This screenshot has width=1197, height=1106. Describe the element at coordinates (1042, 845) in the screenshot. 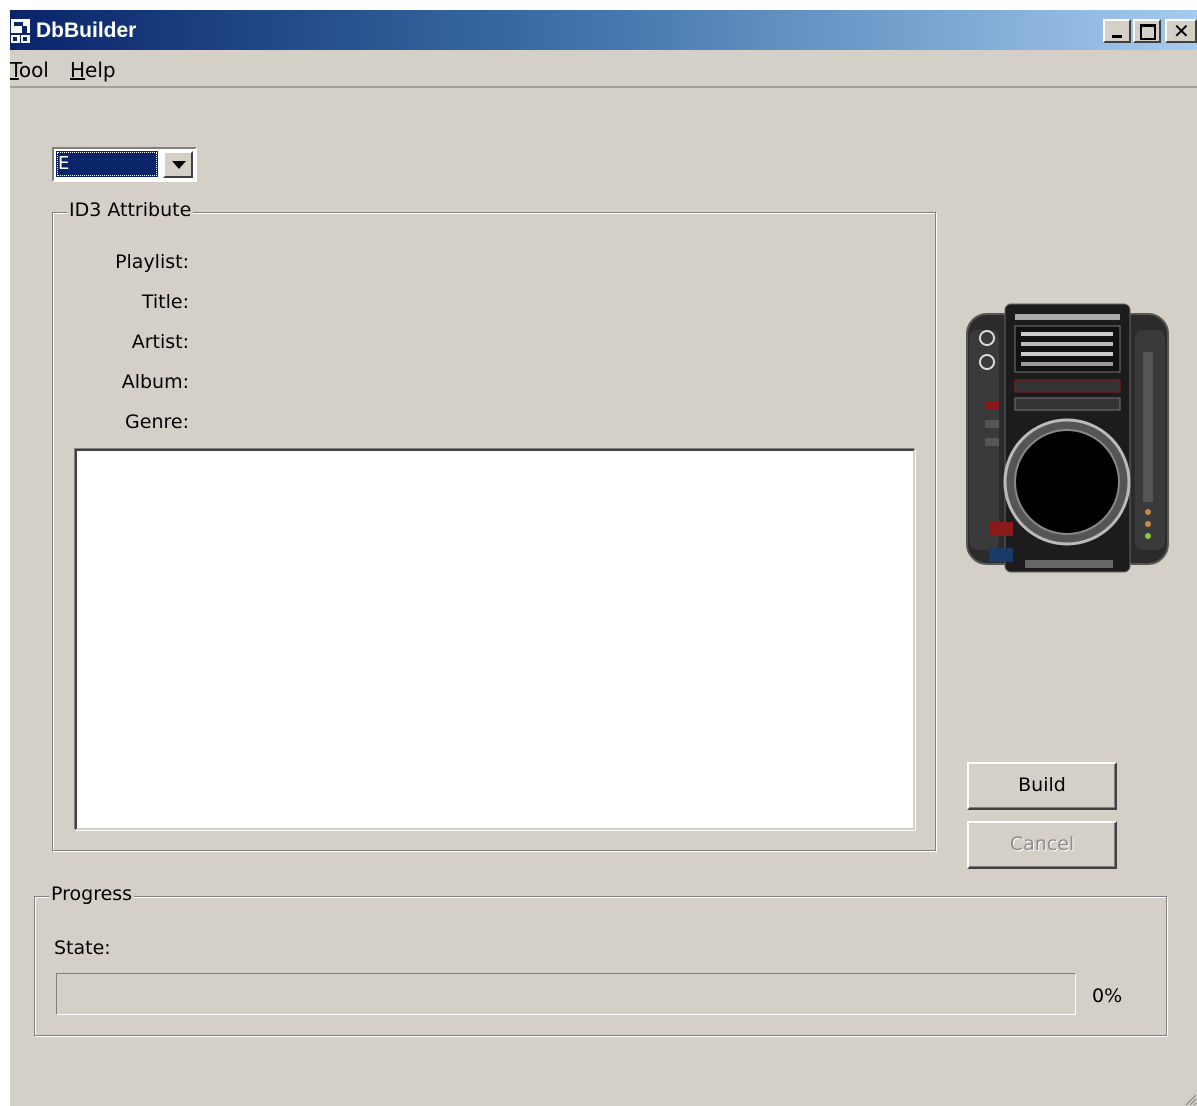

I see `cancel-button: Cancel` at that location.